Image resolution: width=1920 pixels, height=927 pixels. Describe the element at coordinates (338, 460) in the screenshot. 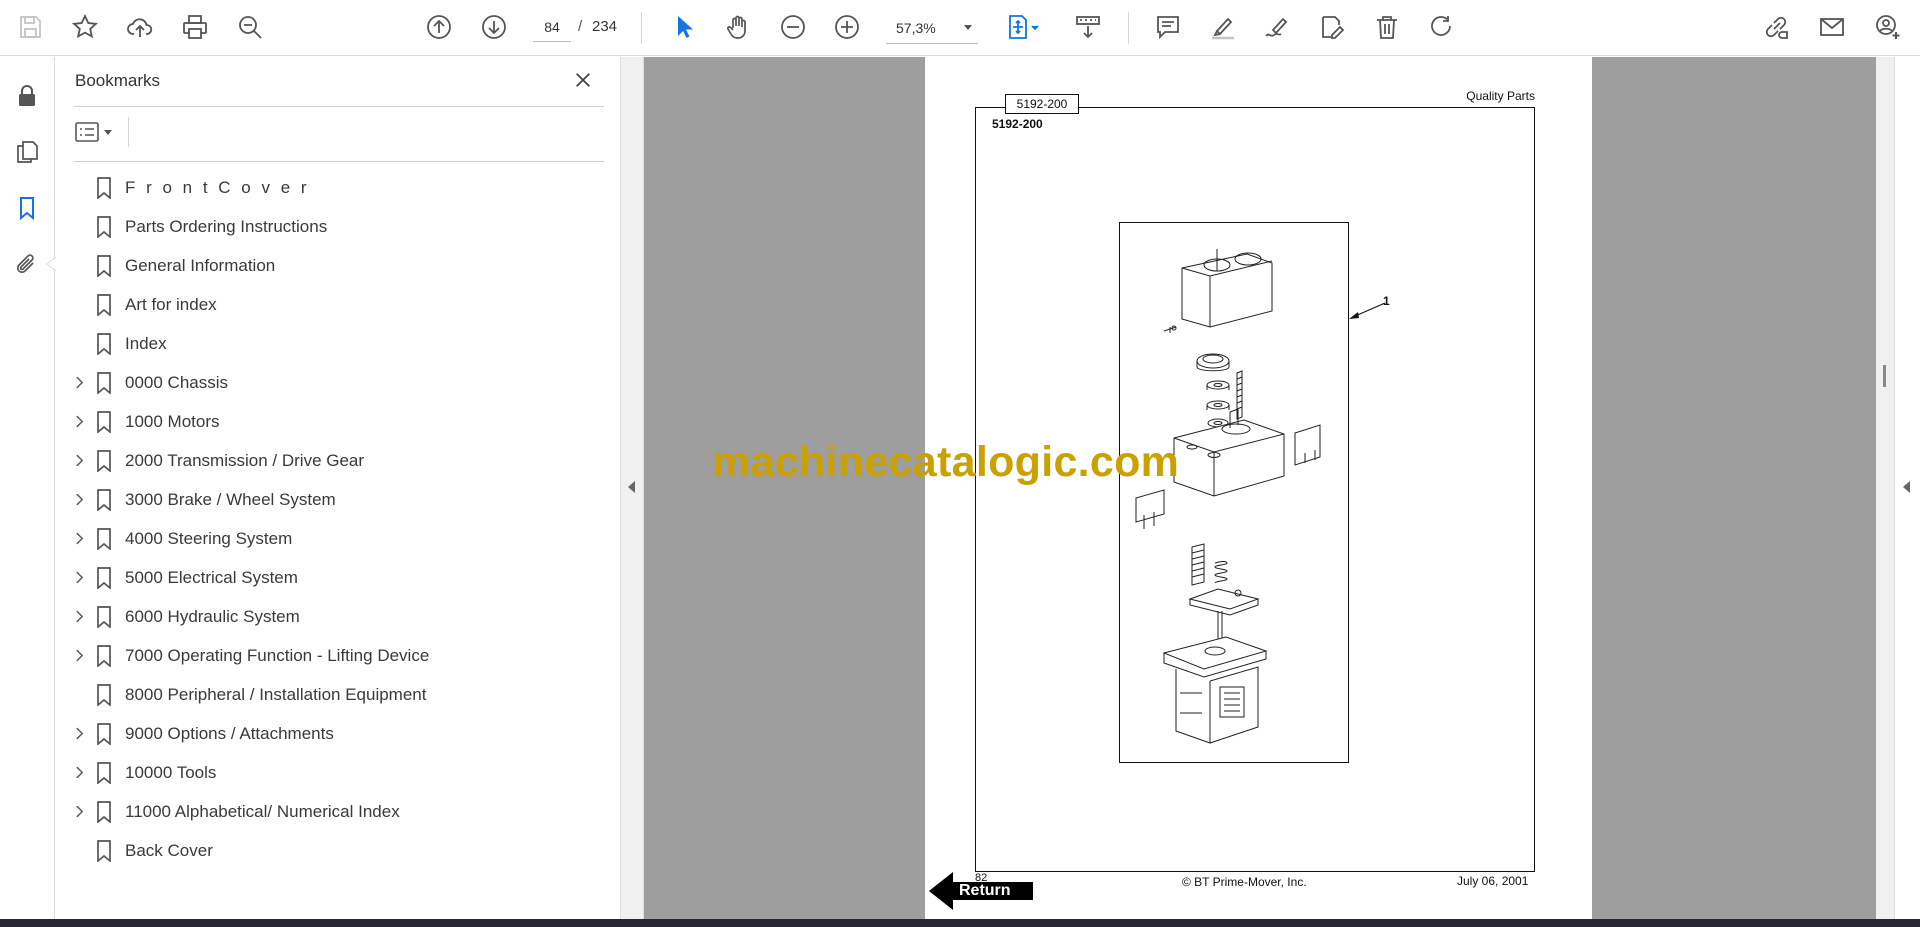

I see `bookmark-item: 2000 Transmission / Drive Gear` at that location.